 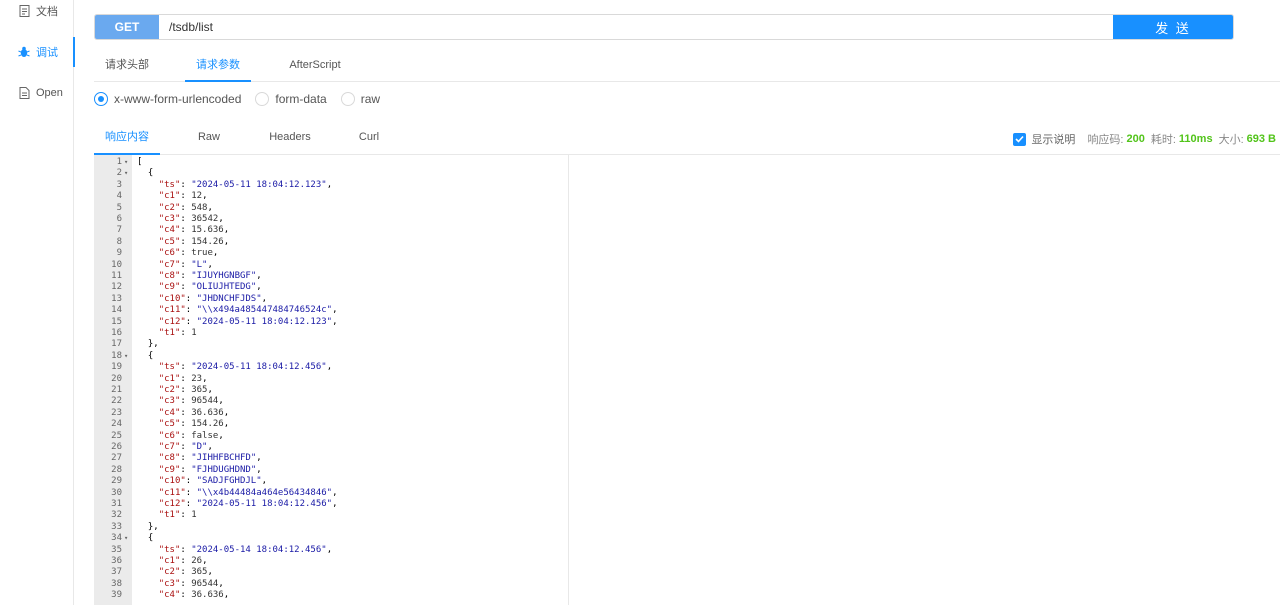 I want to click on show-desc-checkbox, so click(x=1020, y=139).